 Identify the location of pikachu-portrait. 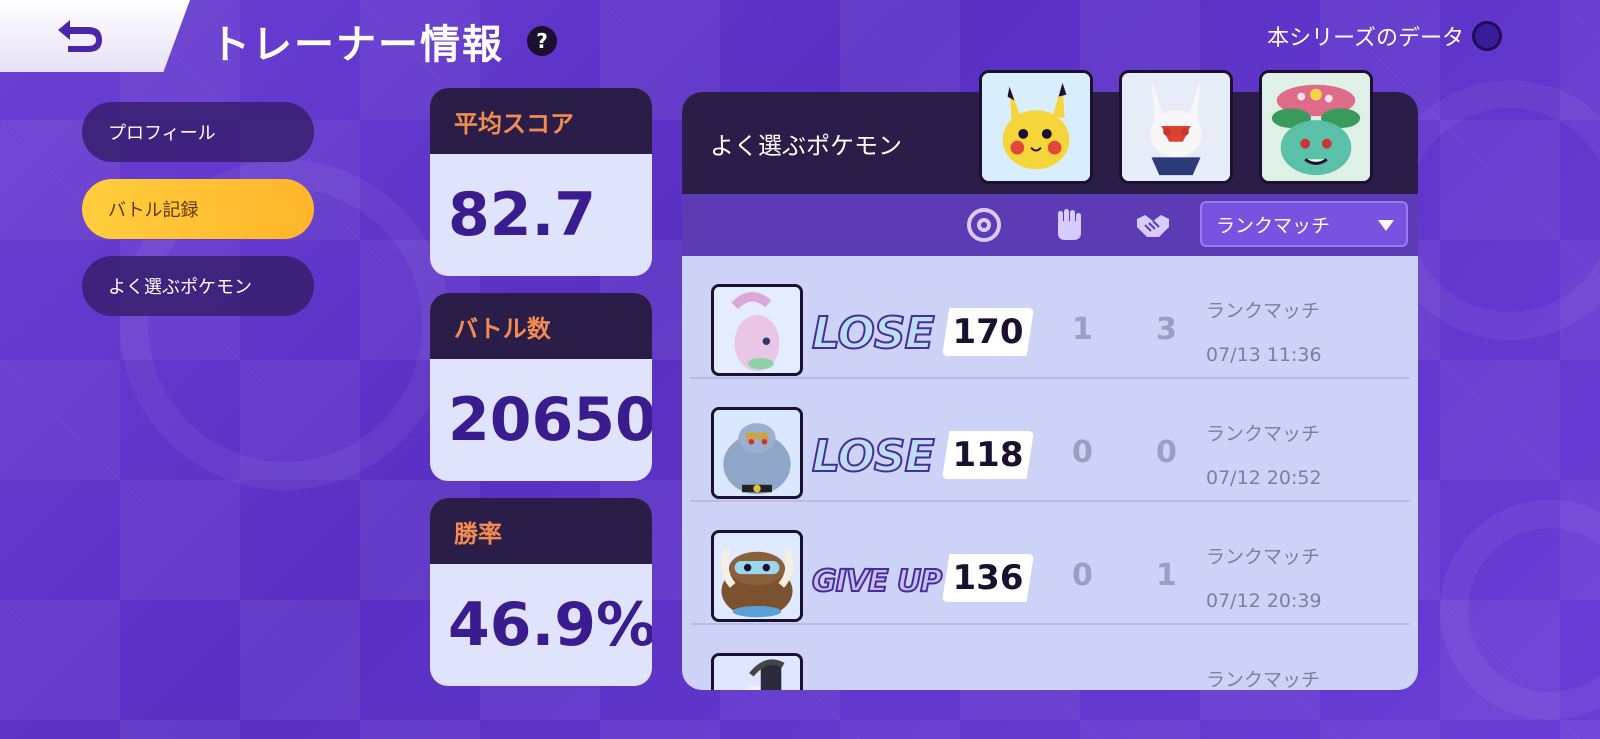
(1036, 127).